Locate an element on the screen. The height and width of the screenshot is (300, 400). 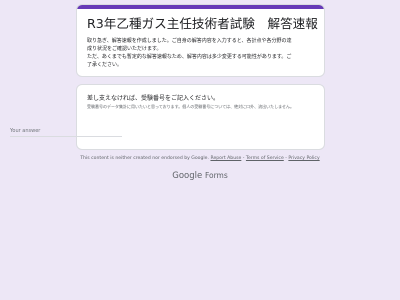
form-description-line: 成り状況をご確認いただけます。 is located at coordinates (124, 49).